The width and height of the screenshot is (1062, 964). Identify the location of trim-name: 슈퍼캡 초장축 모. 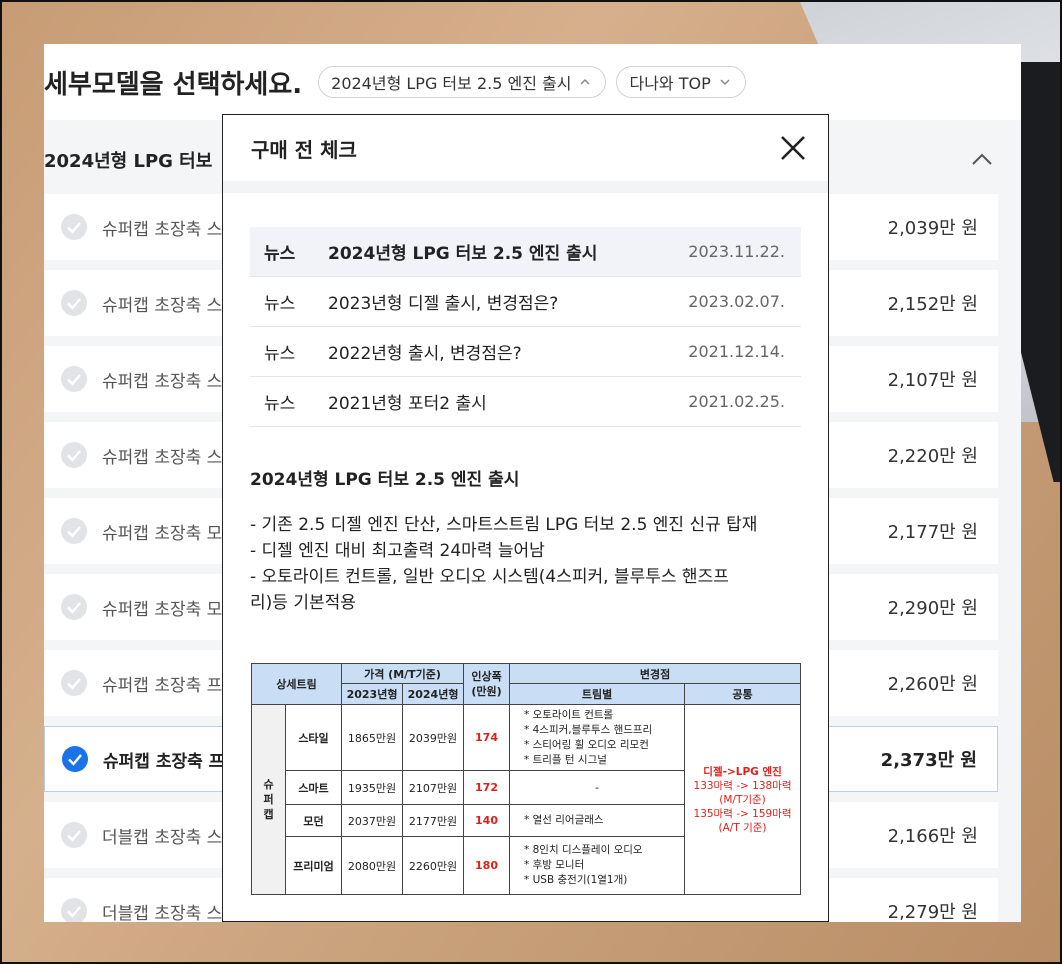
(162, 609).